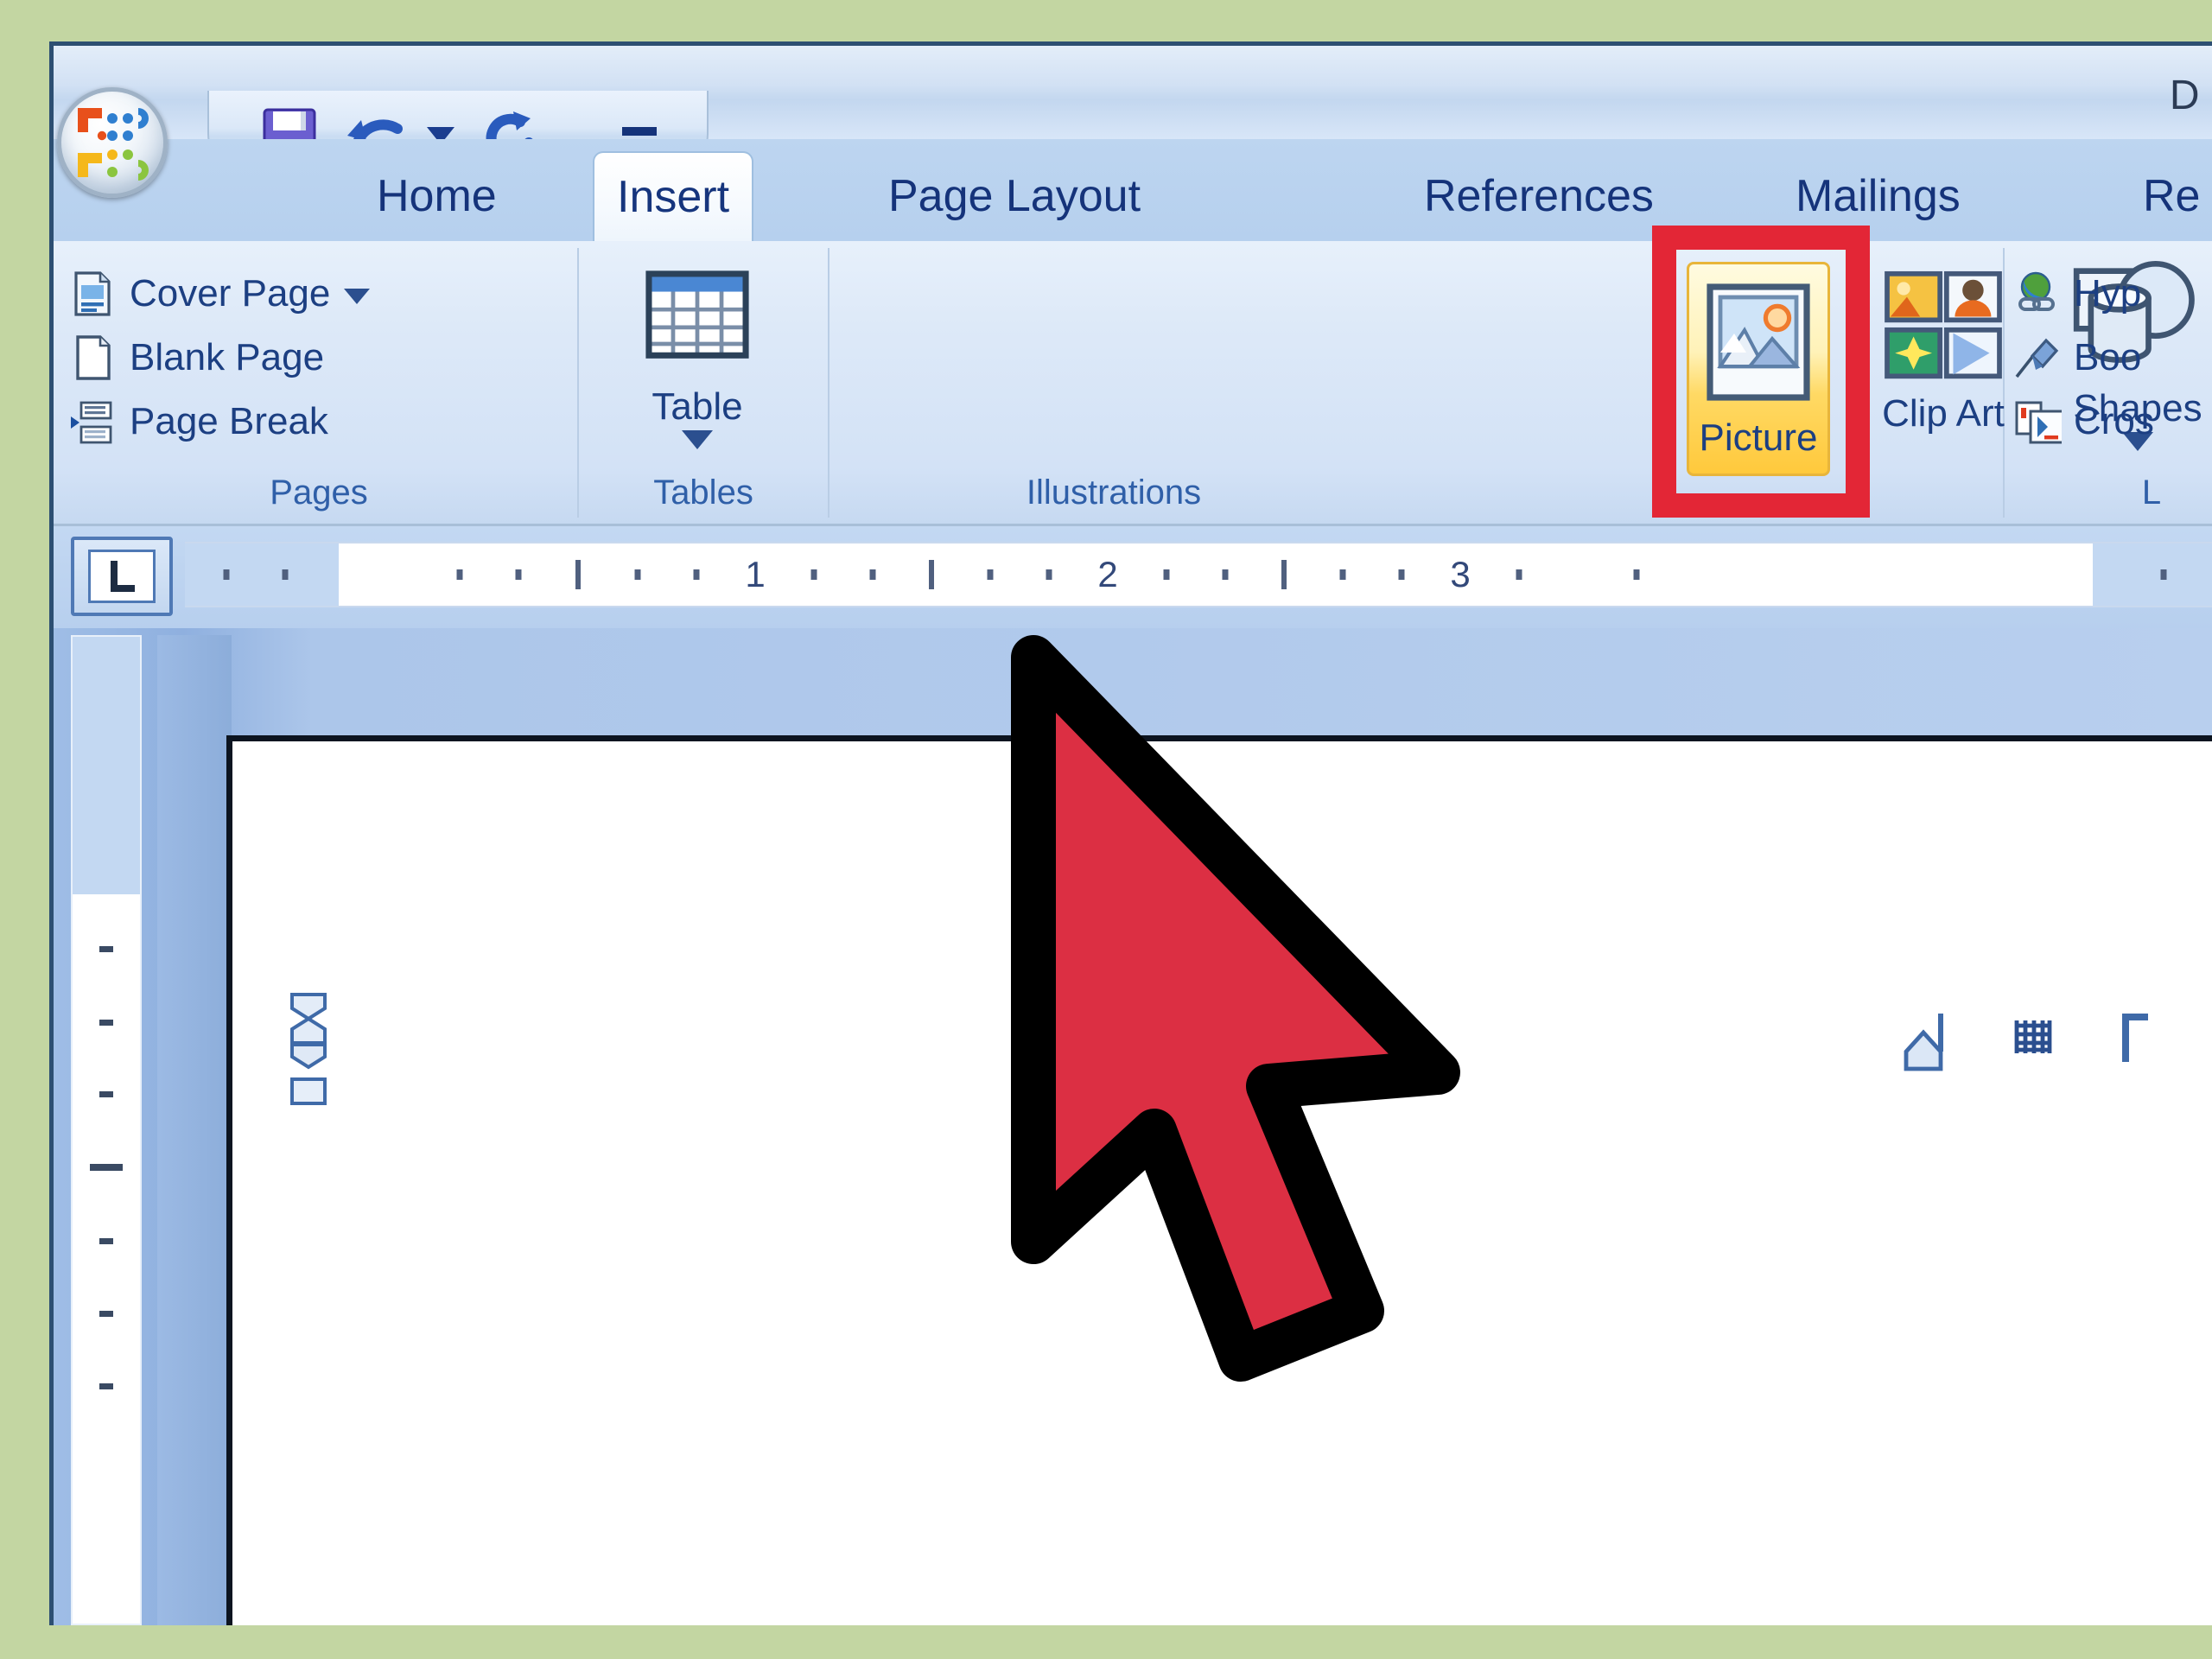  What do you see at coordinates (2138, 1037) in the screenshot?
I see `right-margin-marker` at bounding box center [2138, 1037].